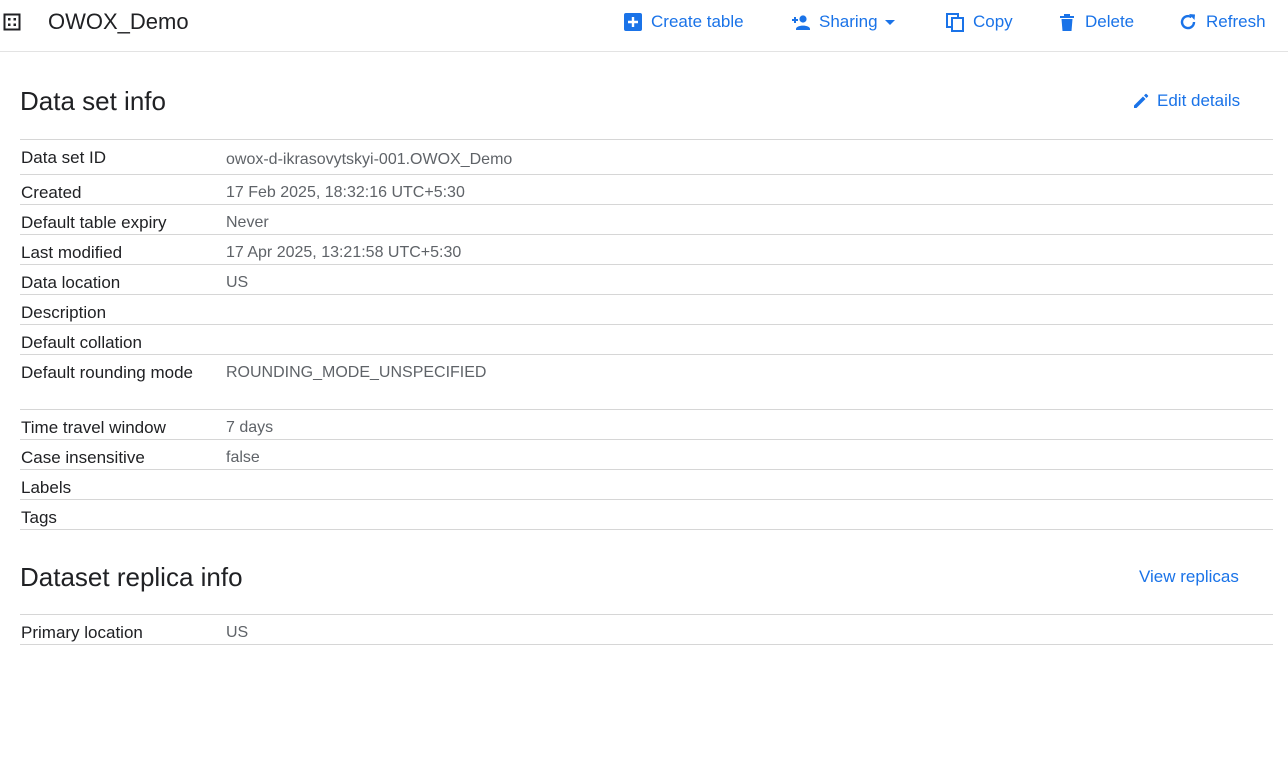 Image resolution: width=1288 pixels, height=768 pixels. Describe the element at coordinates (646, 455) in the screenshot. I see `table-row: Case insensitive false` at that location.